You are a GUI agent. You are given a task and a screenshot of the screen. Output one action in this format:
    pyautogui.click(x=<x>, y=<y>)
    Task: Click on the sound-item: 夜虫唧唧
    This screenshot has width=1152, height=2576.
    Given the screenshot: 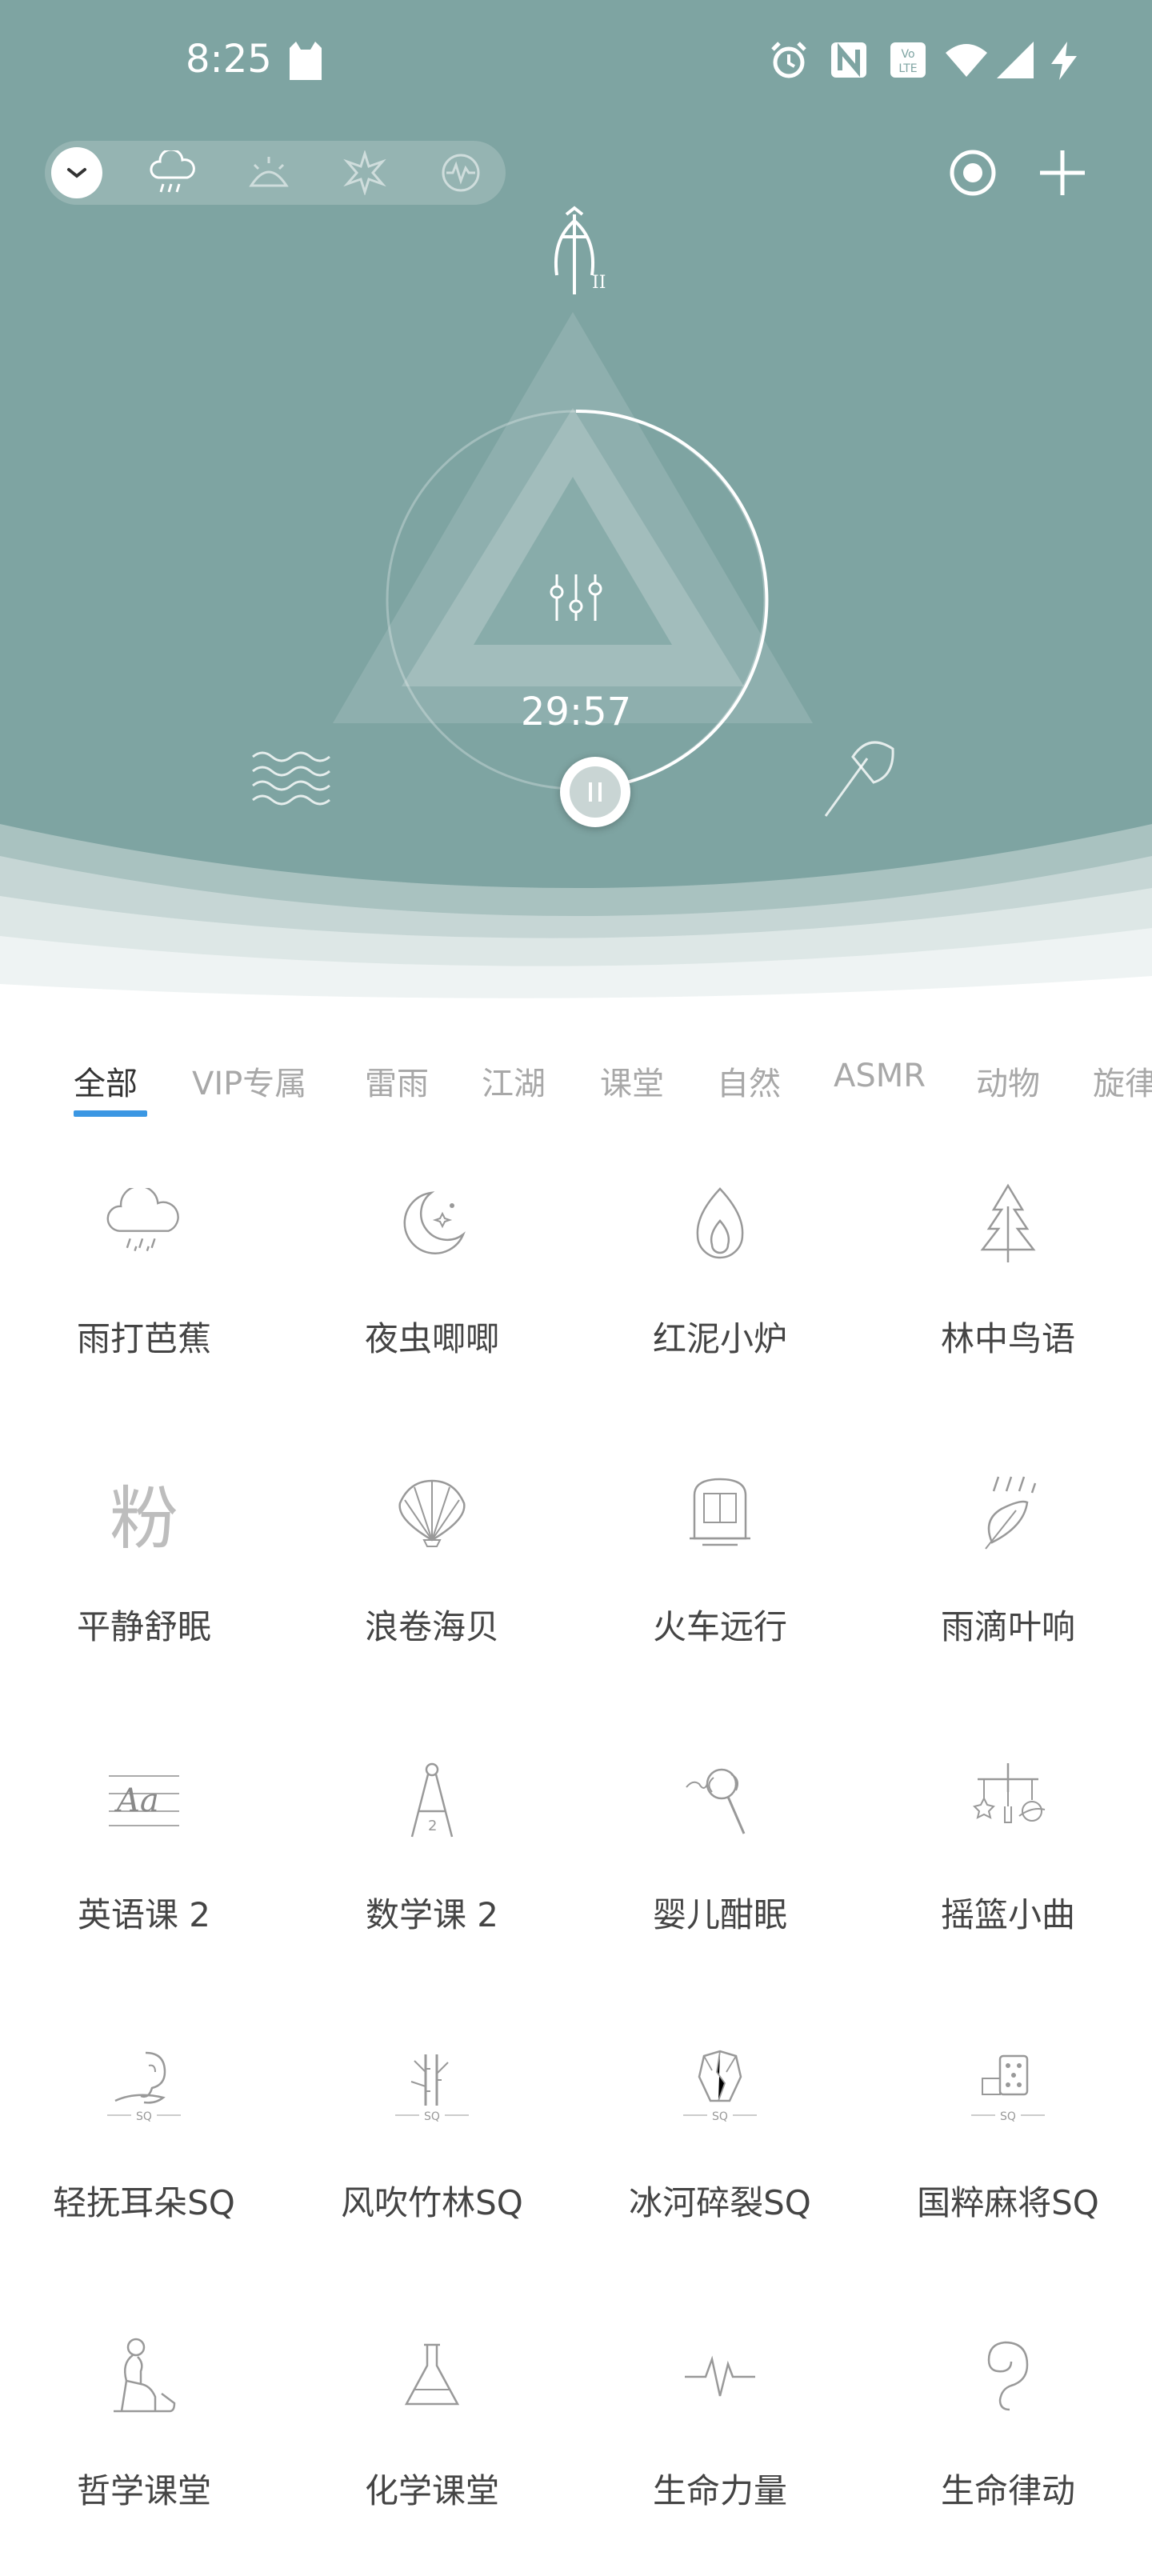 What is the action you would take?
    pyautogui.click(x=432, y=1280)
    